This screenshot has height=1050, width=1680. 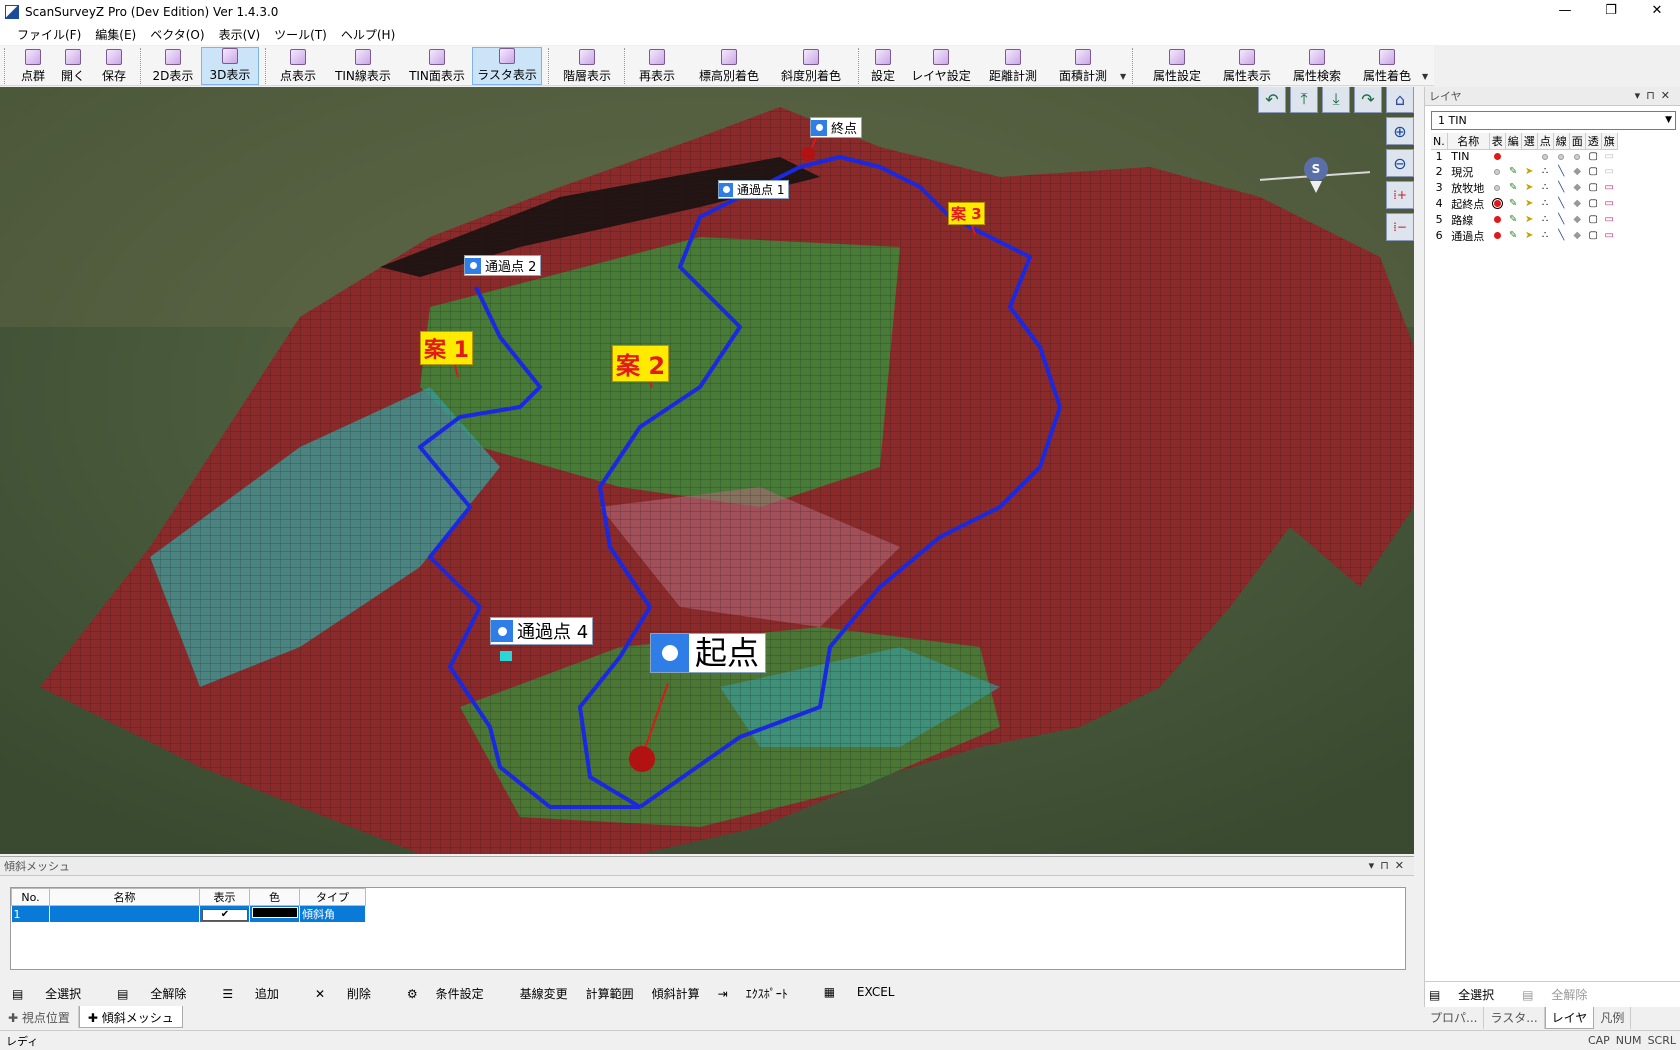 What do you see at coordinates (363, 66) in the screenshot?
I see `tin-line-button: TIN線表示` at bounding box center [363, 66].